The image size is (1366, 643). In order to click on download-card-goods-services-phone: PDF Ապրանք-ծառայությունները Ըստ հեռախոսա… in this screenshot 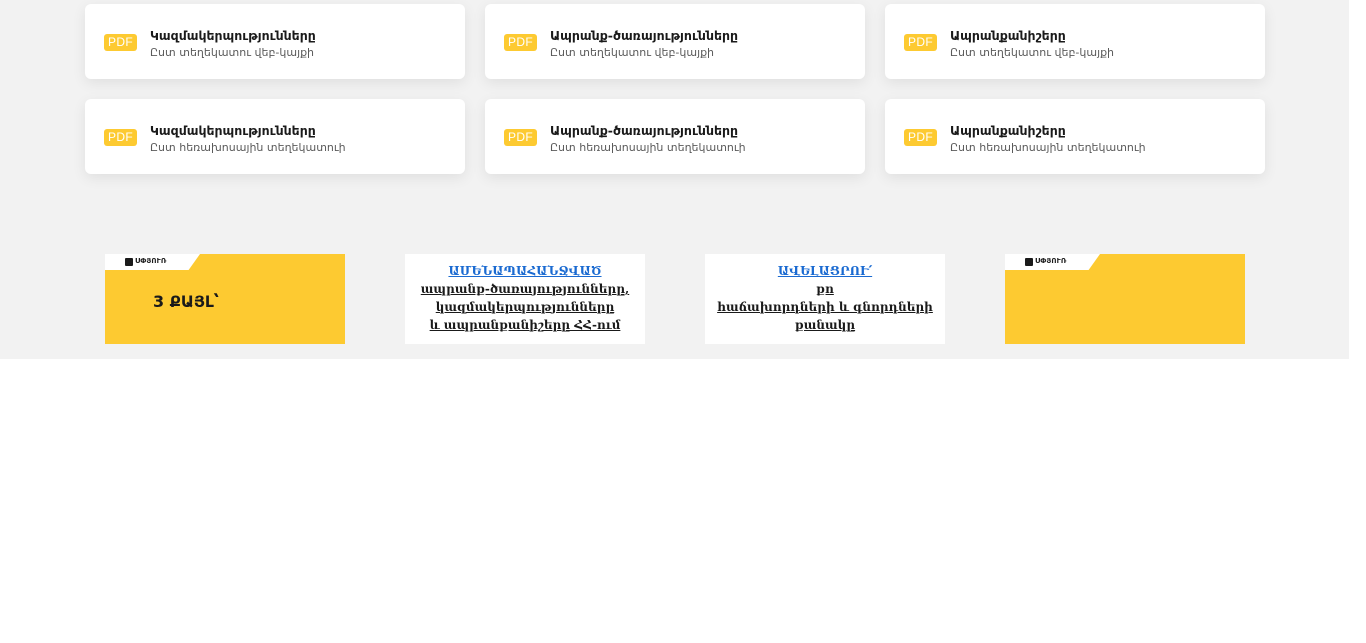, I will do `click(675, 136)`.